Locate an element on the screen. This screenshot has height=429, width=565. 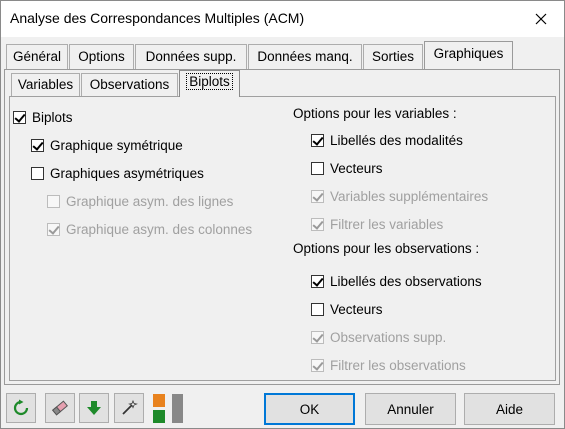
obs-vectors-checkbox-box is located at coordinates (317, 309).